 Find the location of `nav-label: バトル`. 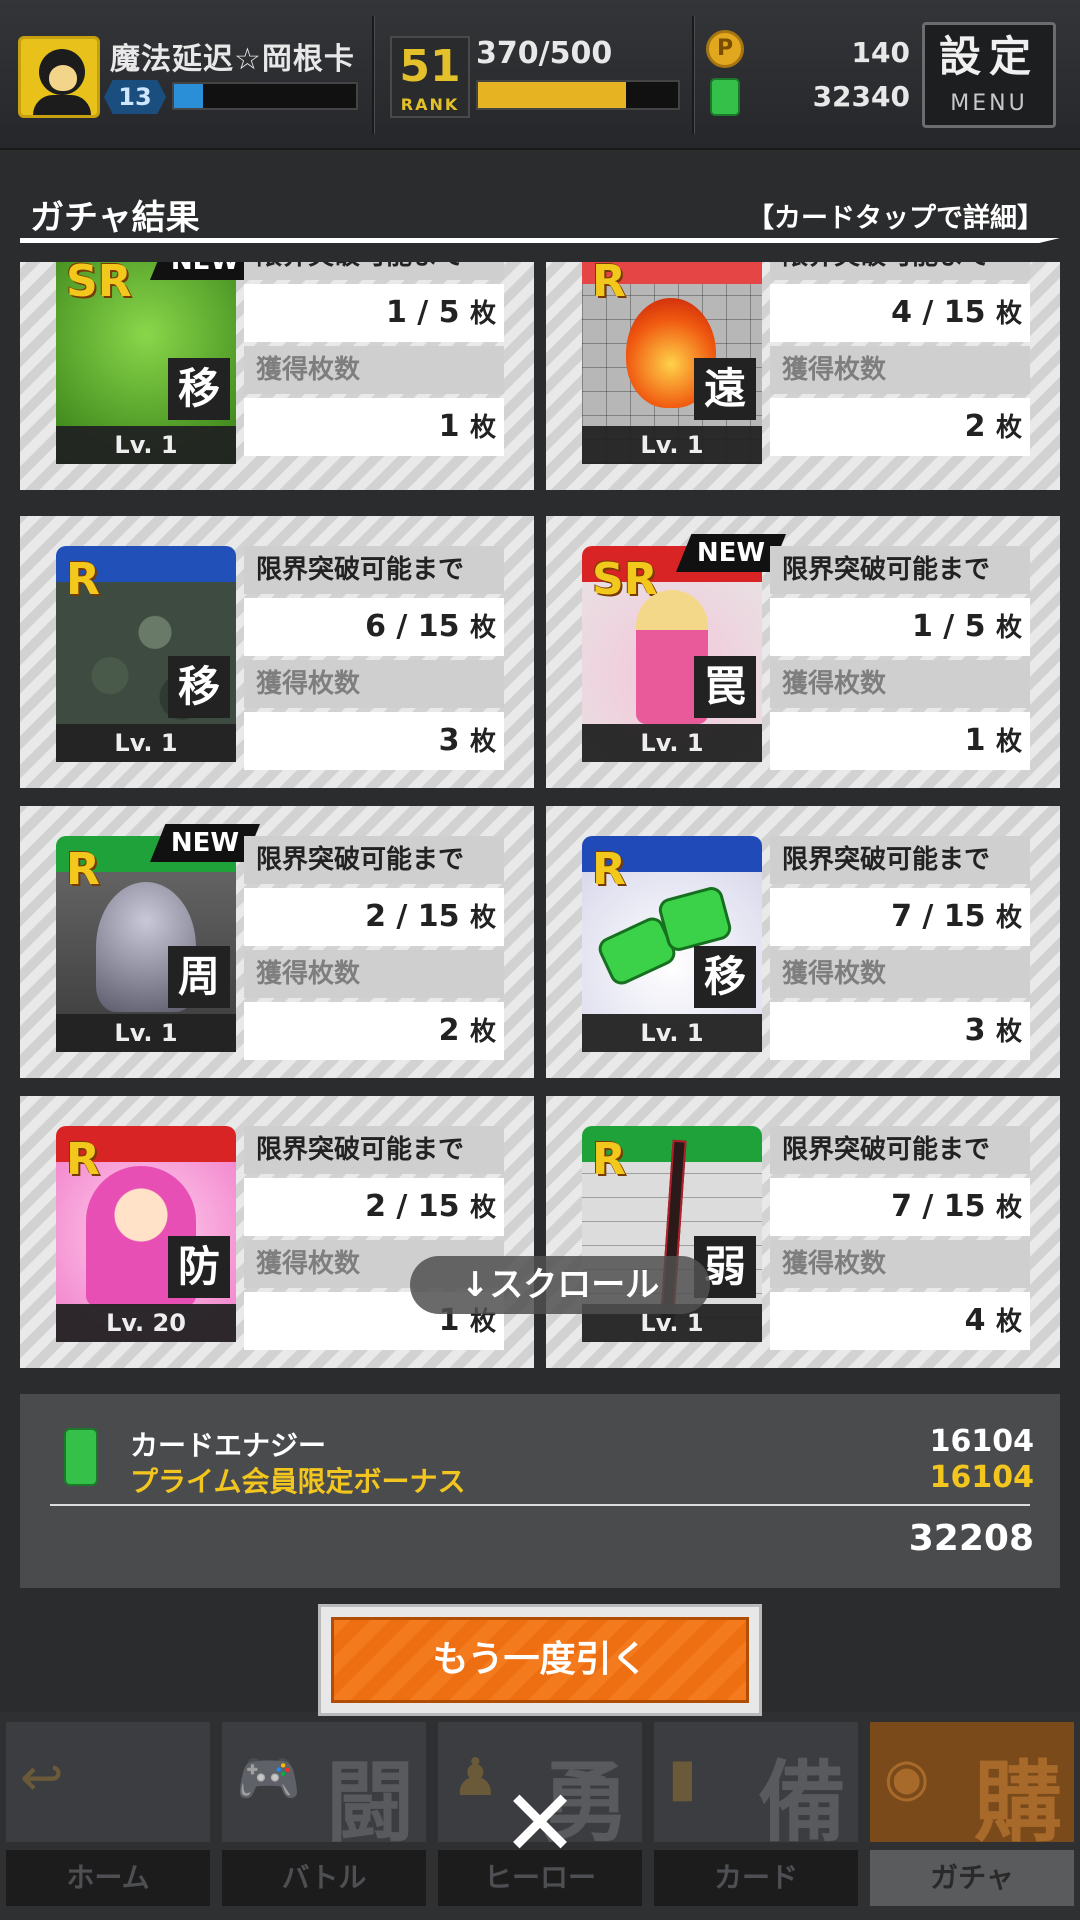

nav-label: バトル is located at coordinates (324, 1878).